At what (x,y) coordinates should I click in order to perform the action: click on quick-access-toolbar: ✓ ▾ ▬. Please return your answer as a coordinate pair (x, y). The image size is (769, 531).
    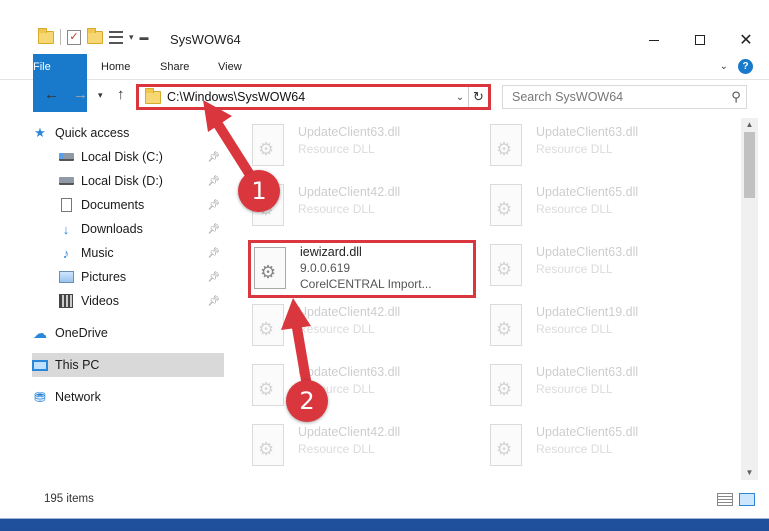
    Looking at the image, I should click on (93, 36).